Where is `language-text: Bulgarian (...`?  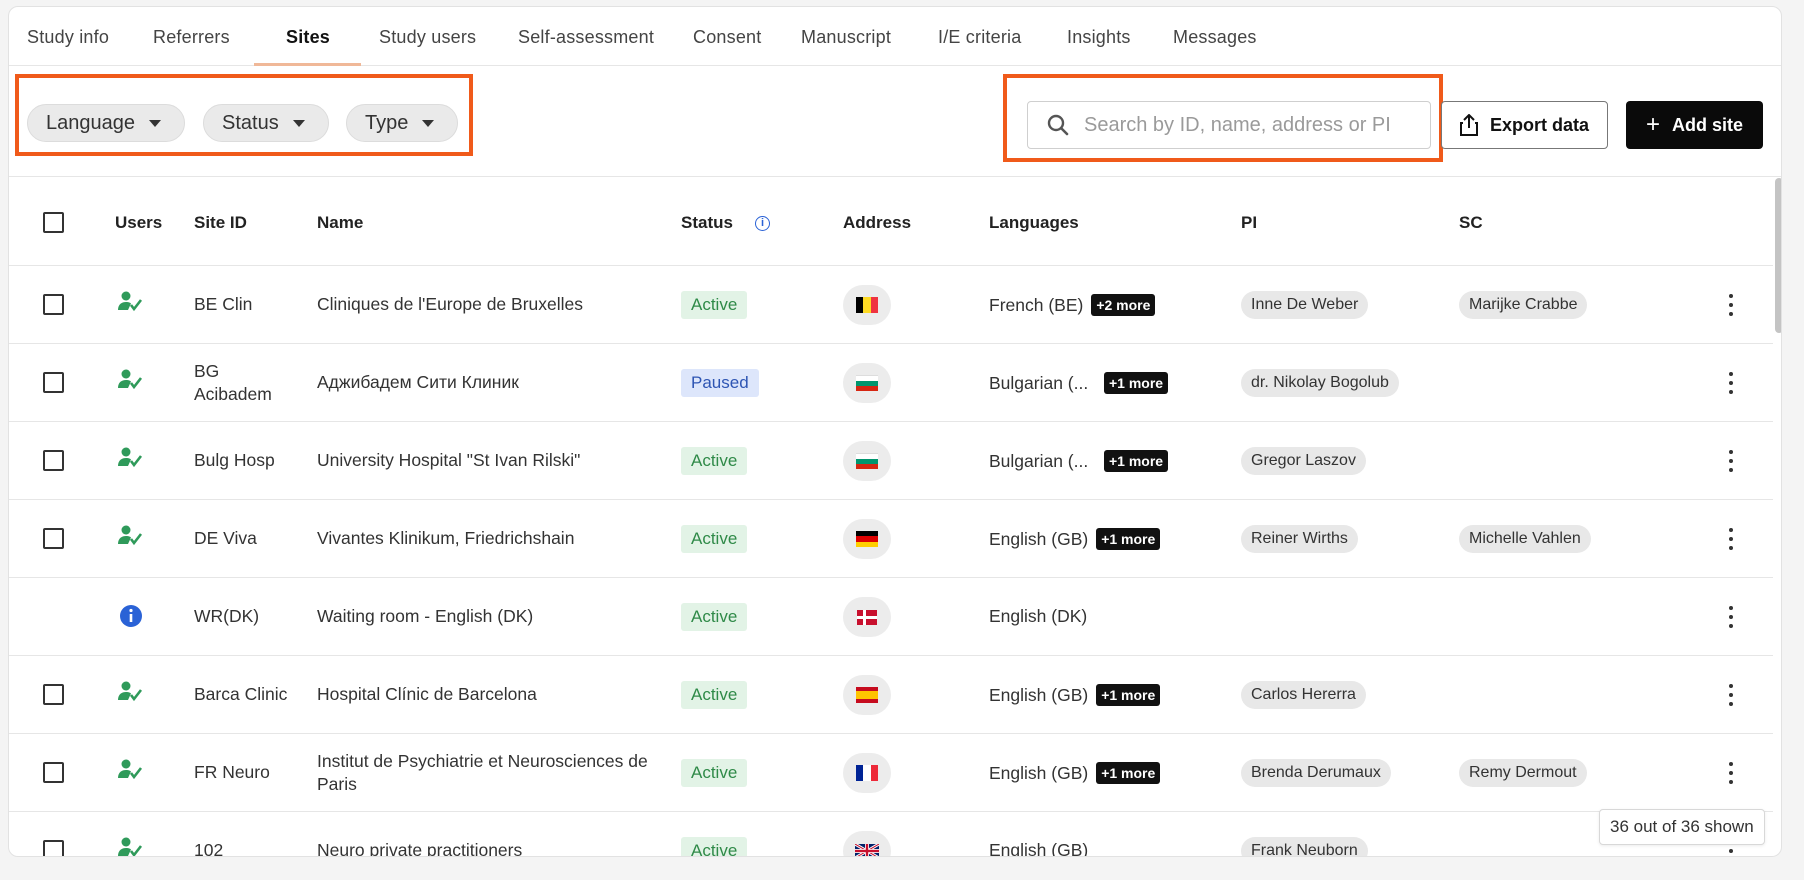 language-text: Bulgarian (... is located at coordinates (1039, 383).